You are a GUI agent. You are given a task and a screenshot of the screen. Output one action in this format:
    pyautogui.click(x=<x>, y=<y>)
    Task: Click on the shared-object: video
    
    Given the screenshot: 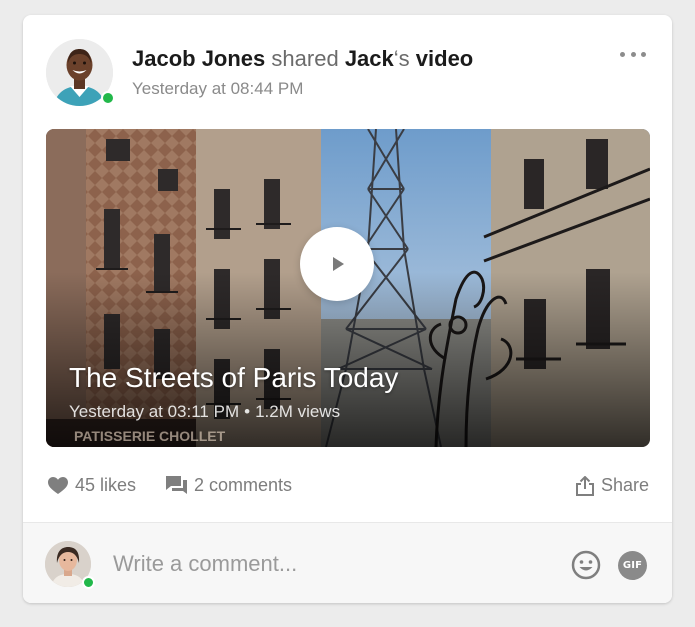 What is the action you would take?
    pyautogui.click(x=444, y=58)
    